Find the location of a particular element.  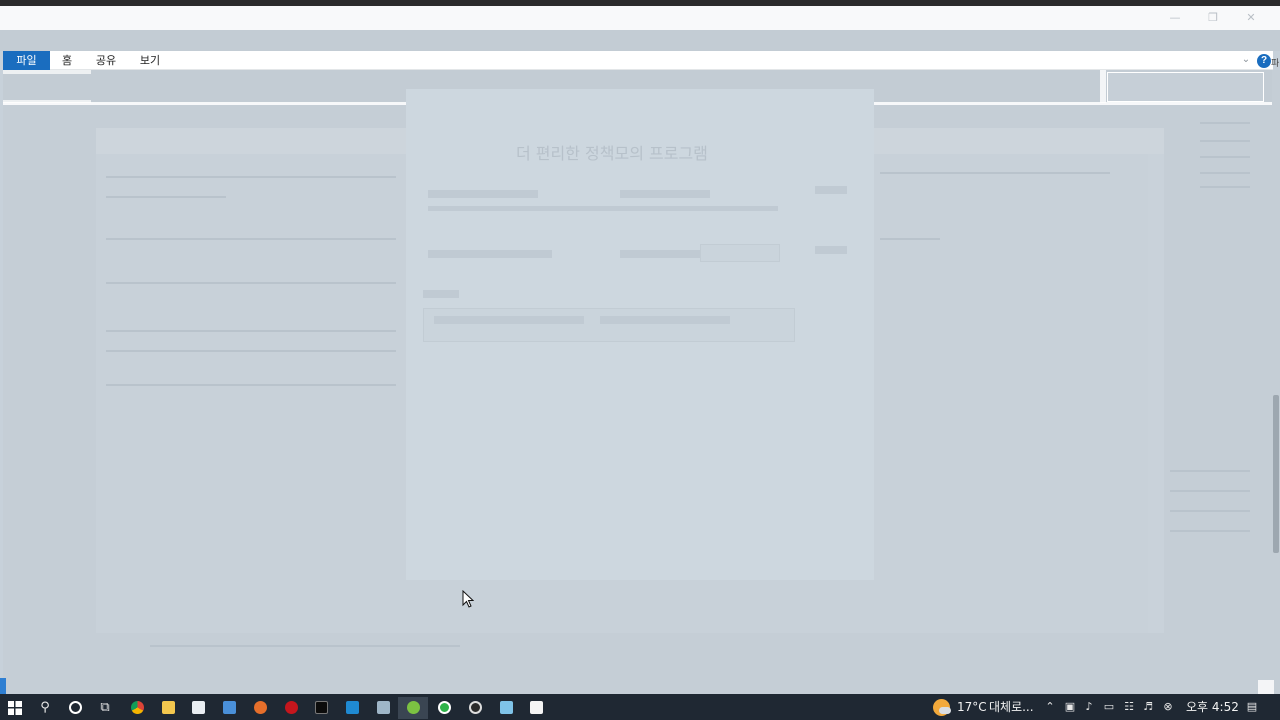

nav-buttons-area is located at coordinates (47, 72).